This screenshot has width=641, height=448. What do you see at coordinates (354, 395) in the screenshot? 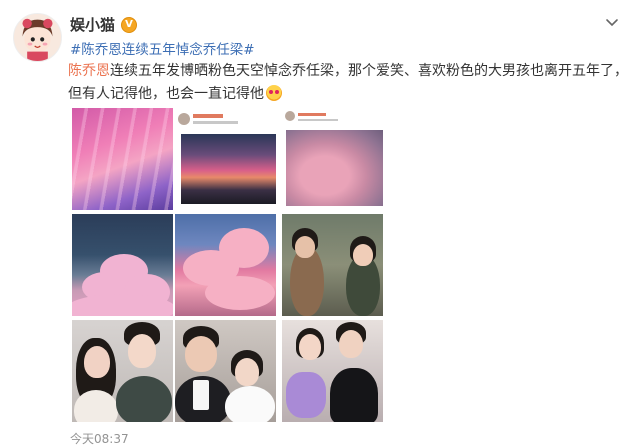
I see `dark-costume-figure` at bounding box center [354, 395].